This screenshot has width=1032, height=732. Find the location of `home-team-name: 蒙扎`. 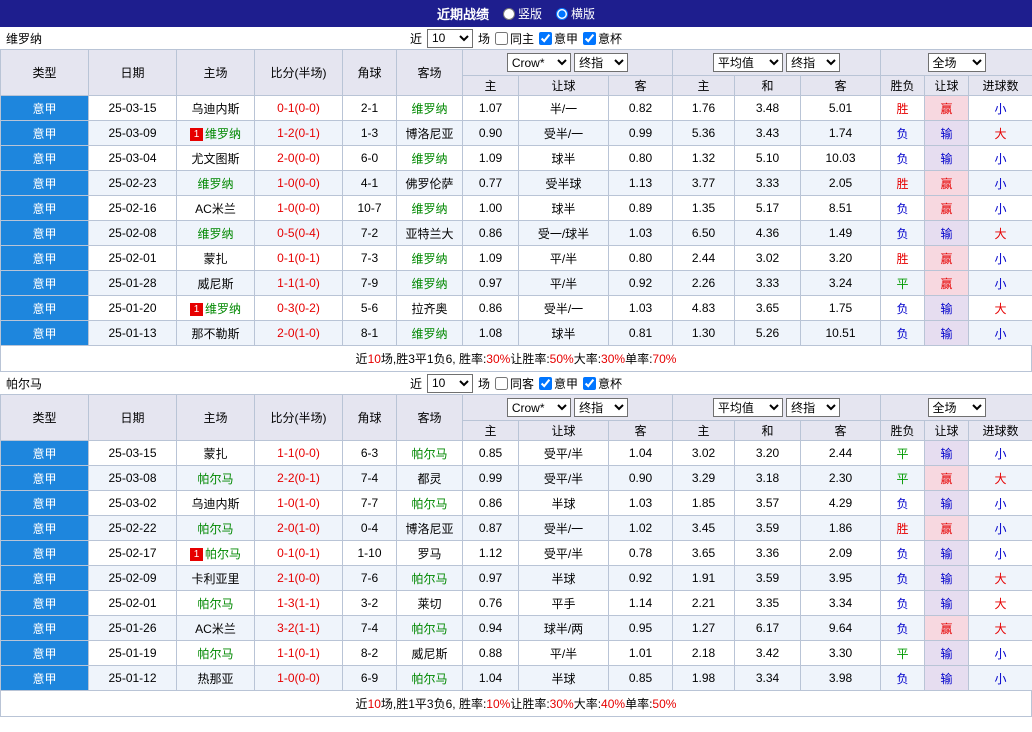

home-team-name: 蒙扎 is located at coordinates (215, 454).